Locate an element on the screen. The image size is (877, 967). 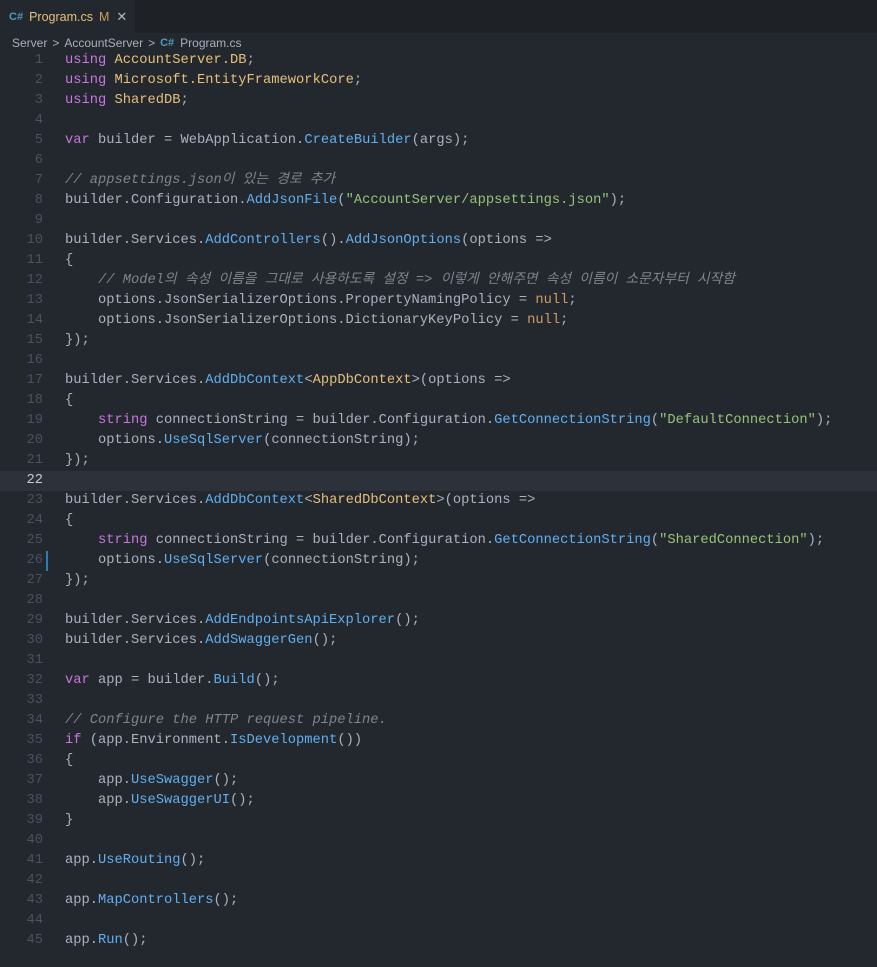
code-text: using AccountServer.DB; is located at coordinates (160, 61).